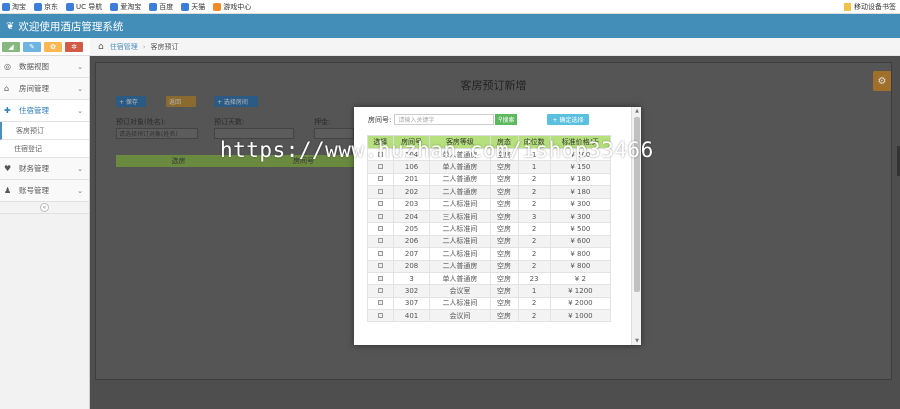  I want to click on edit-shortcut-button: ✎, so click(32, 46).